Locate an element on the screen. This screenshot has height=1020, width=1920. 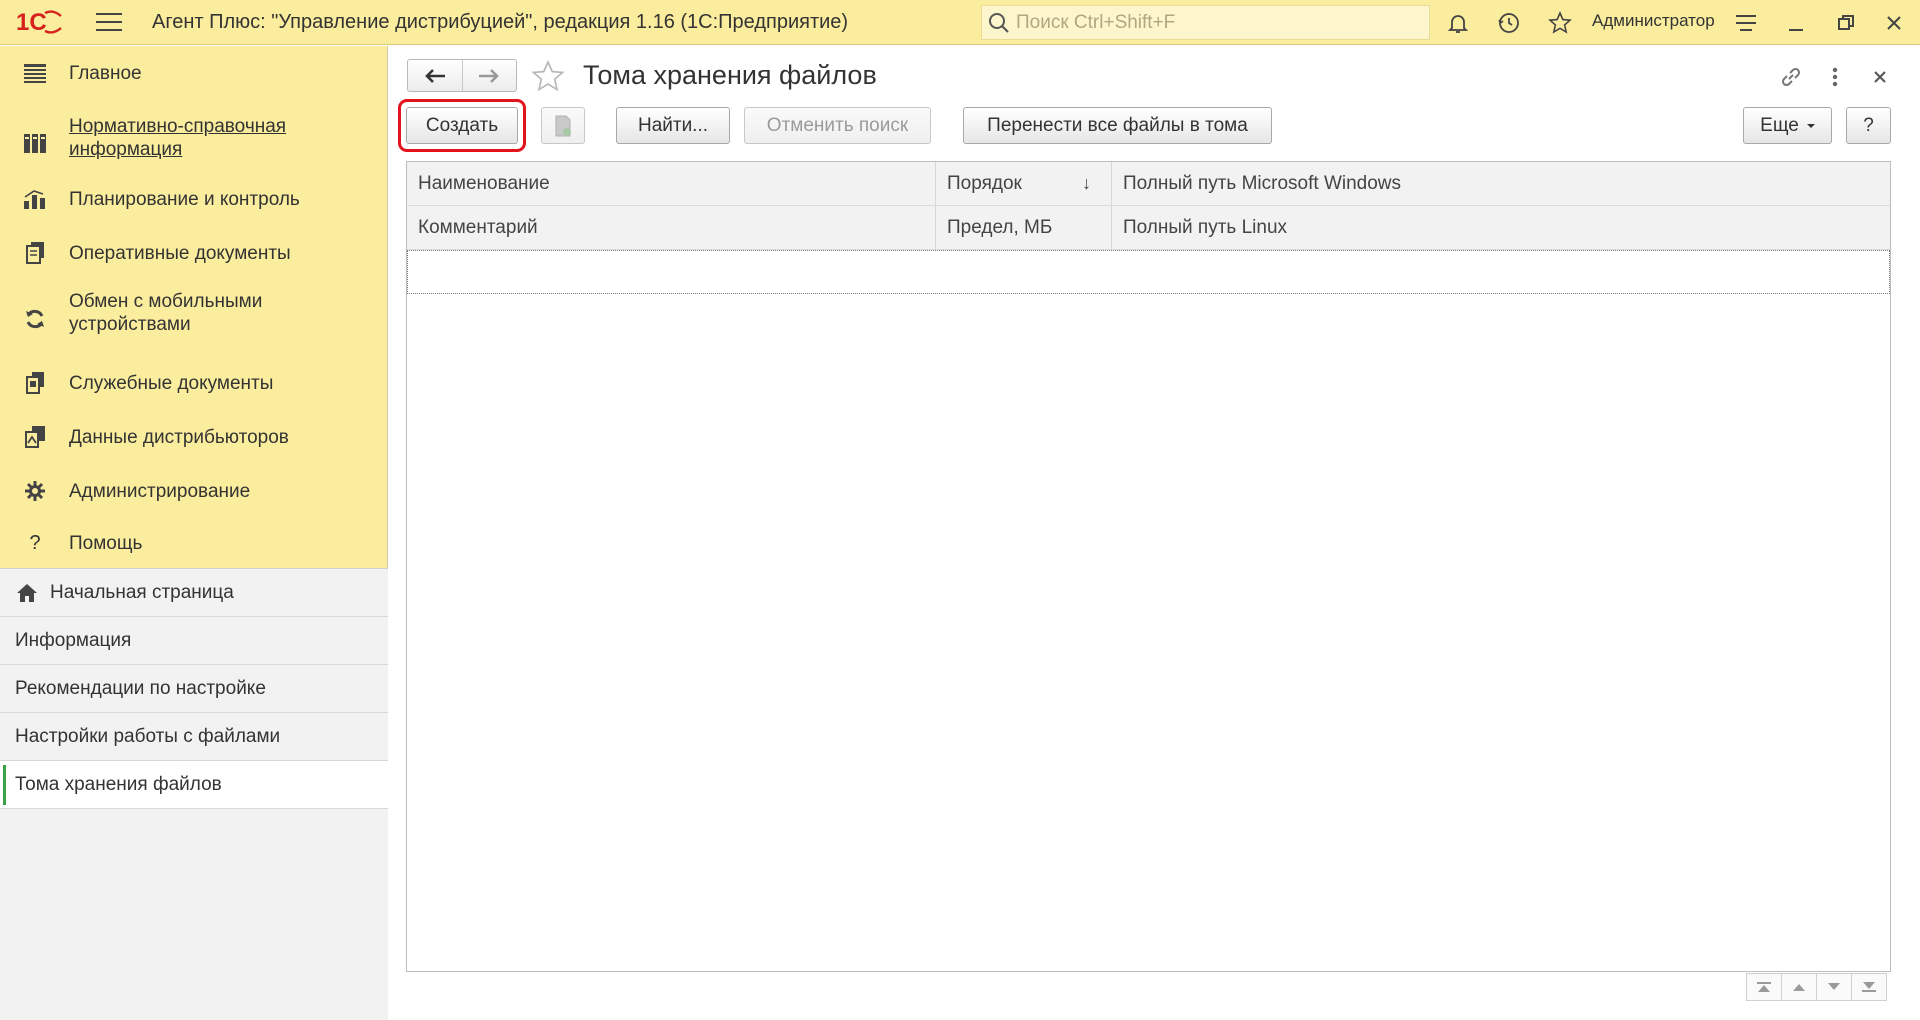
nav-help: ? Помощь is located at coordinates (194, 543).